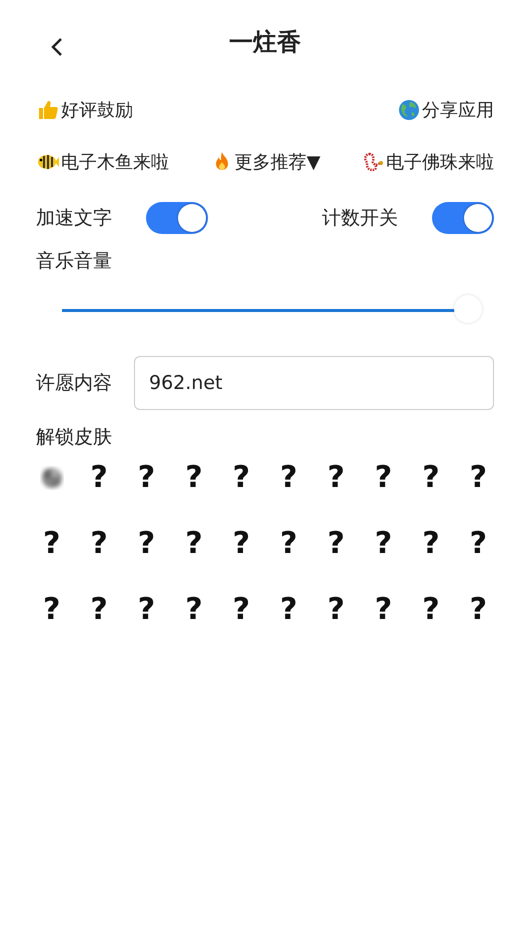  Describe the element at coordinates (314, 383) in the screenshot. I see `wish-input: 962.net` at that location.